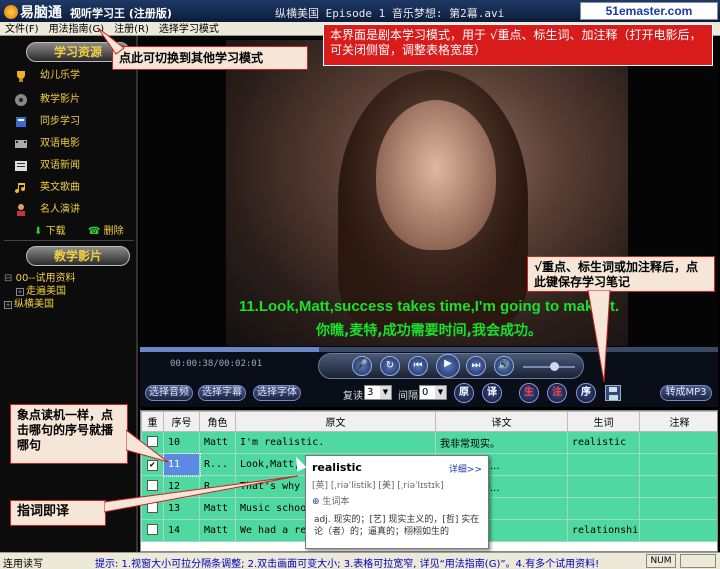  I want to click on window-title: 纵横美国 Episode 1 音乐梦想: 第2幕.avi, so click(390, 13).